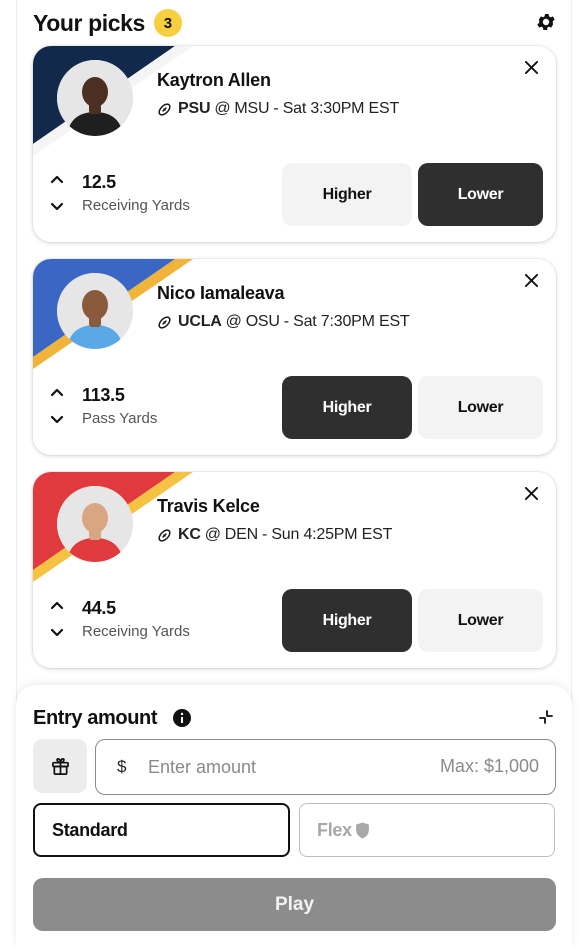 This screenshot has width=580, height=948. I want to click on gift-icon, so click(60, 766).